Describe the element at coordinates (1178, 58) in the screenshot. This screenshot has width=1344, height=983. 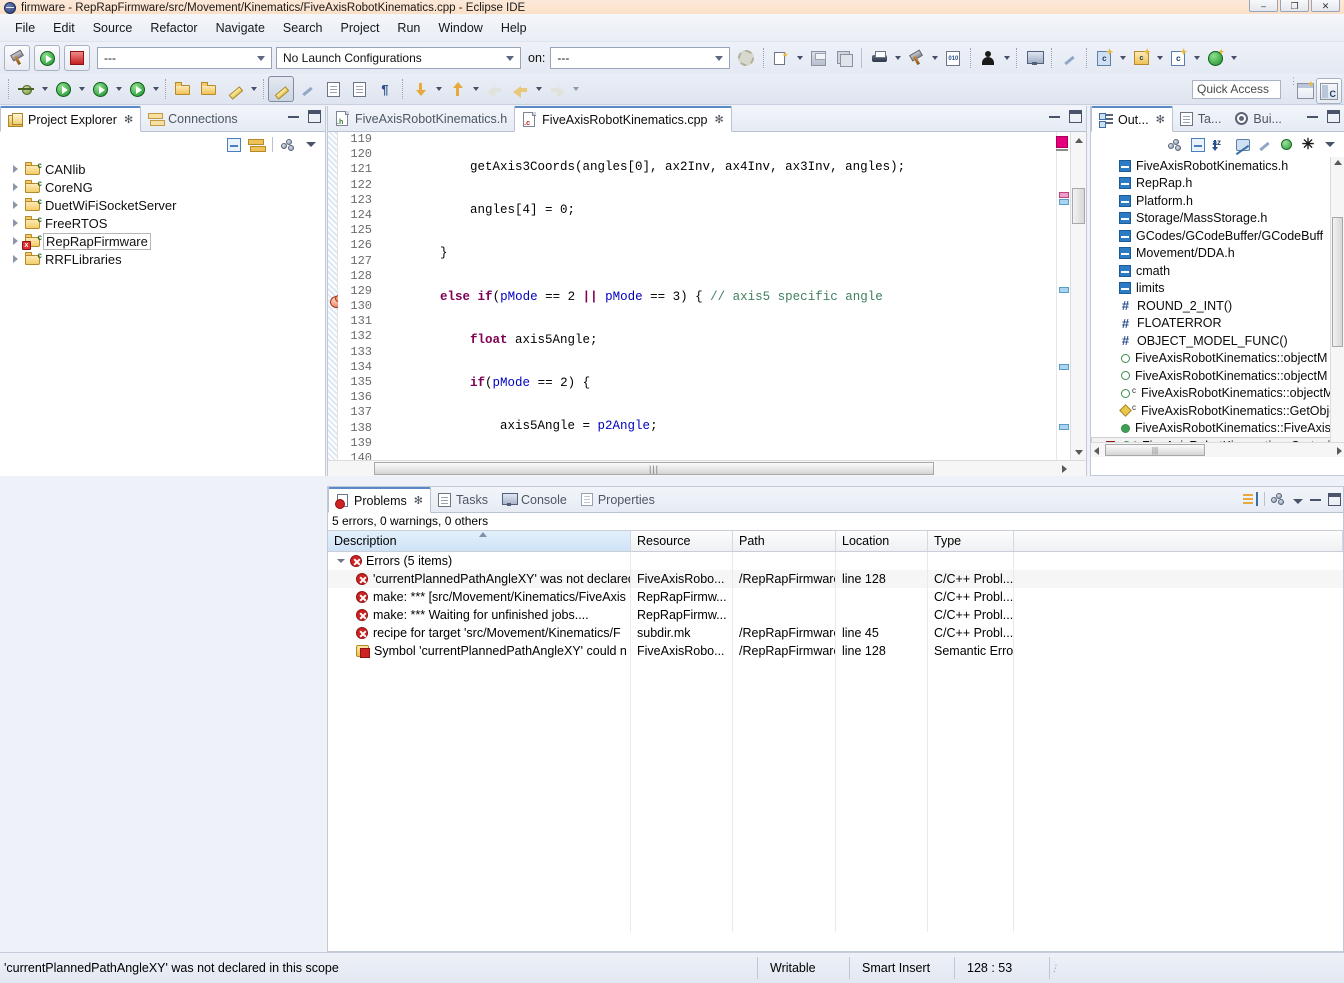
I see `new-c-file-button: c ✦` at that location.